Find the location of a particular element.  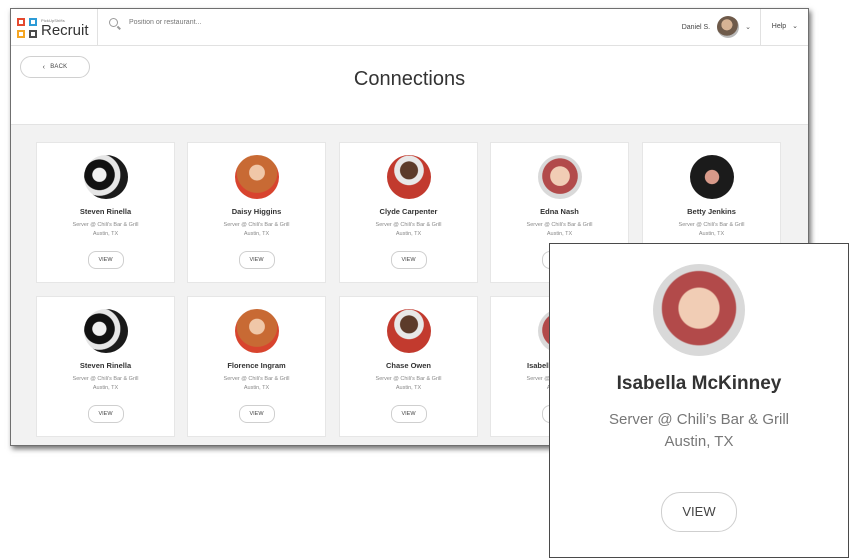

page-title: Connections is located at coordinates (409, 79).